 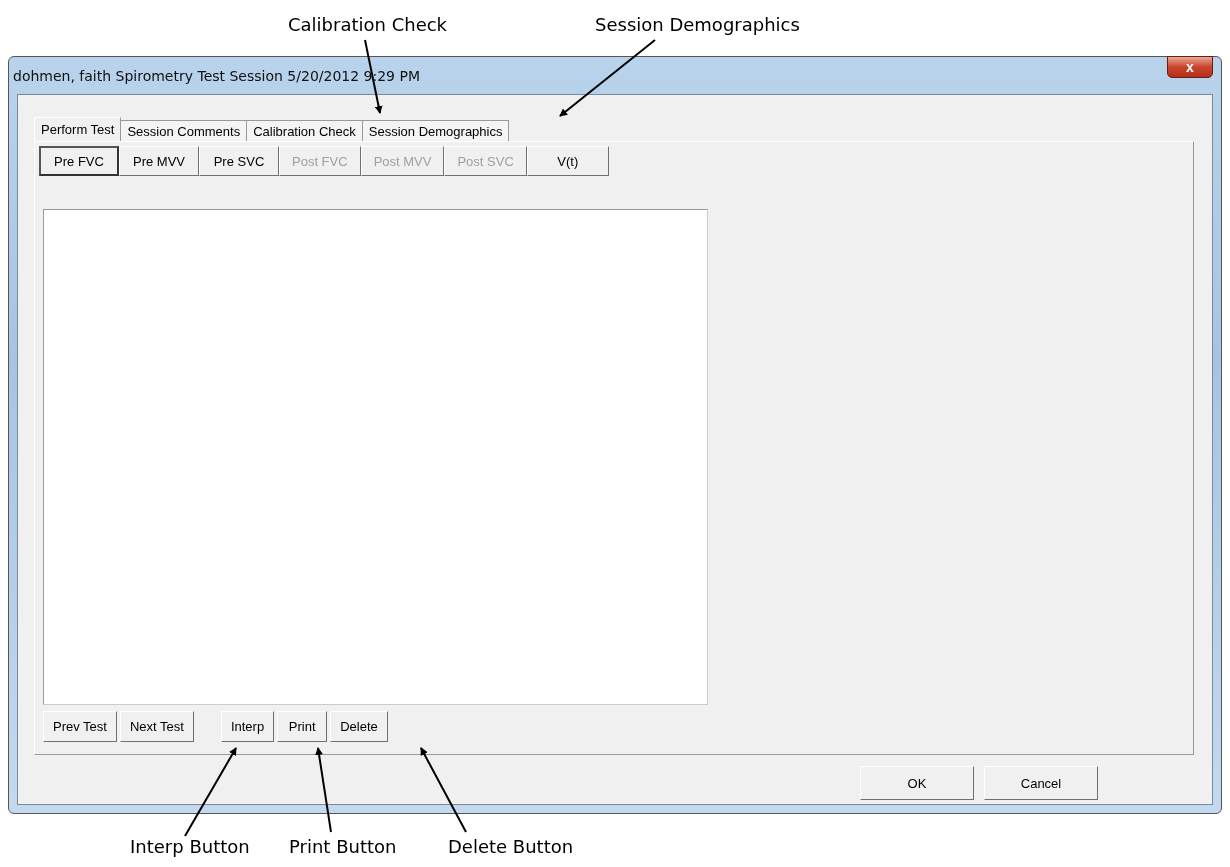 I want to click on tab: Session Demographics, so click(x=435, y=130).